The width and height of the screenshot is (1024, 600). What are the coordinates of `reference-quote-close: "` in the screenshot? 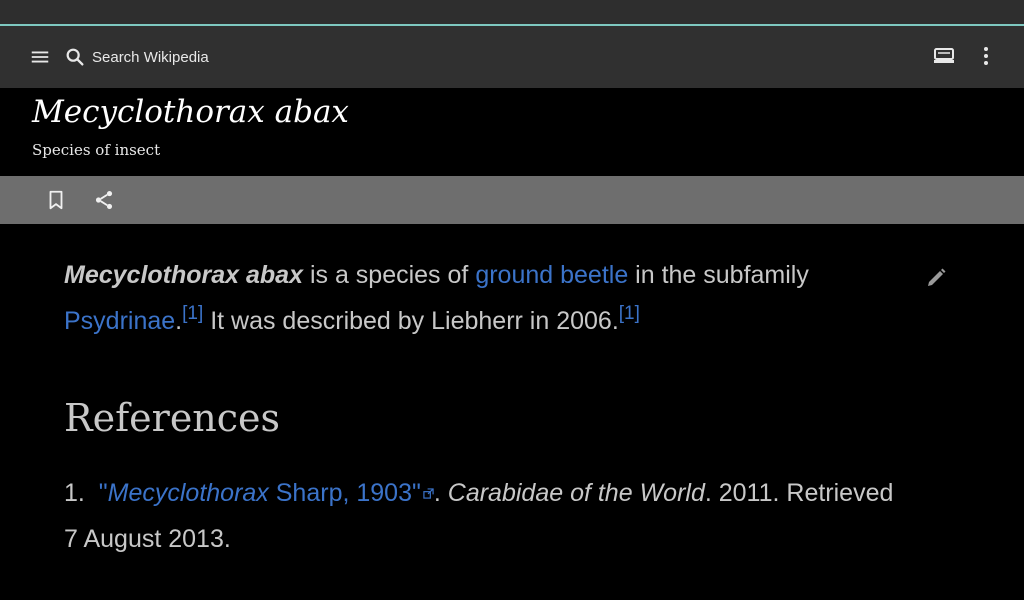 It's located at (416, 493).